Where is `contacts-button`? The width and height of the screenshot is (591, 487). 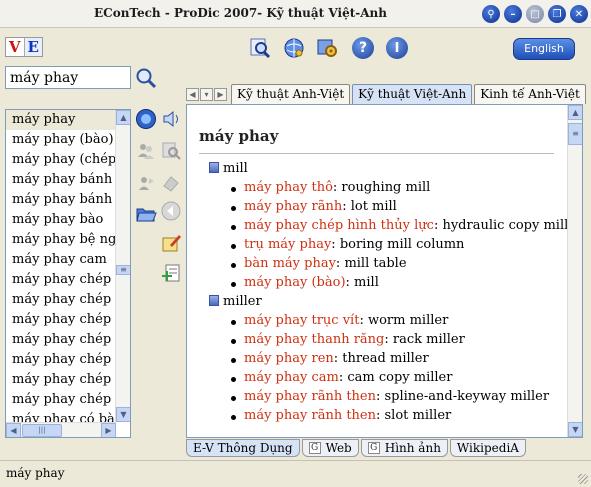 contacts-button is located at coordinates (146, 183).